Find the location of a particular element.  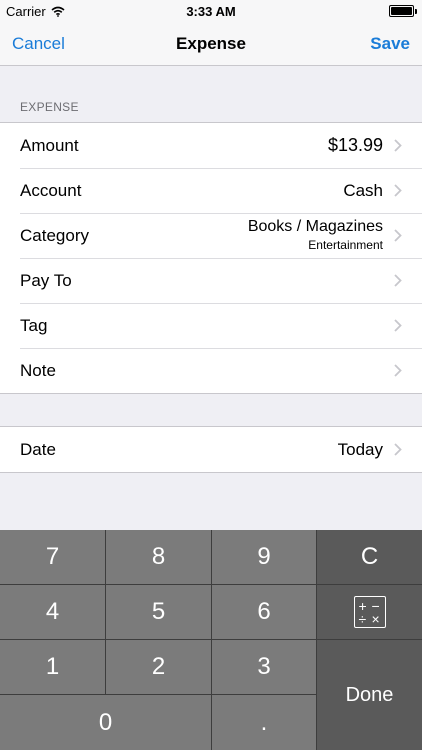

account-value: Cash is located at coordinates (363, 190).